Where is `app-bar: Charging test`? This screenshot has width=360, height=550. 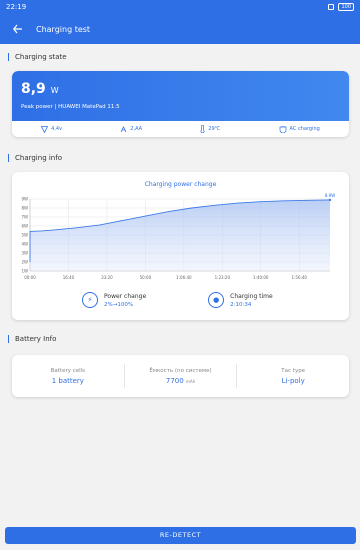 app-bar: Charging test is located at coordinates (180, 29).